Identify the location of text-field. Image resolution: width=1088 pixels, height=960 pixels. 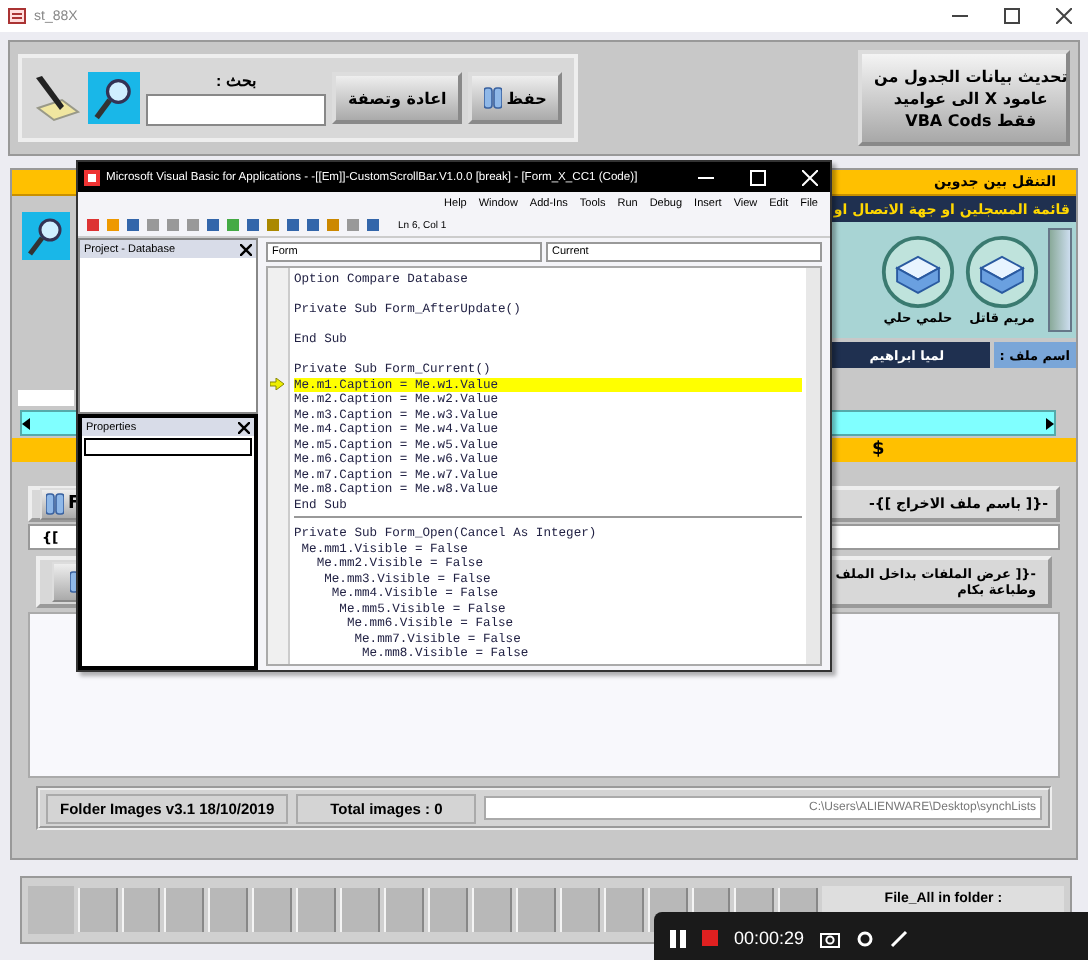
(46, 398).